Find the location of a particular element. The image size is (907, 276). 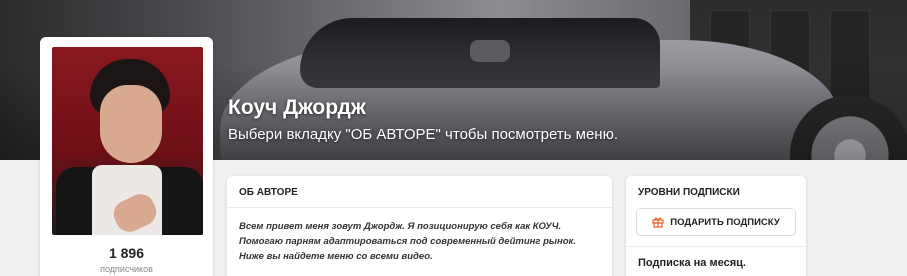

gift-subscription-label: ПОДАРИТЬ ПОДПИСКУ is located at coordinates (725, 222).